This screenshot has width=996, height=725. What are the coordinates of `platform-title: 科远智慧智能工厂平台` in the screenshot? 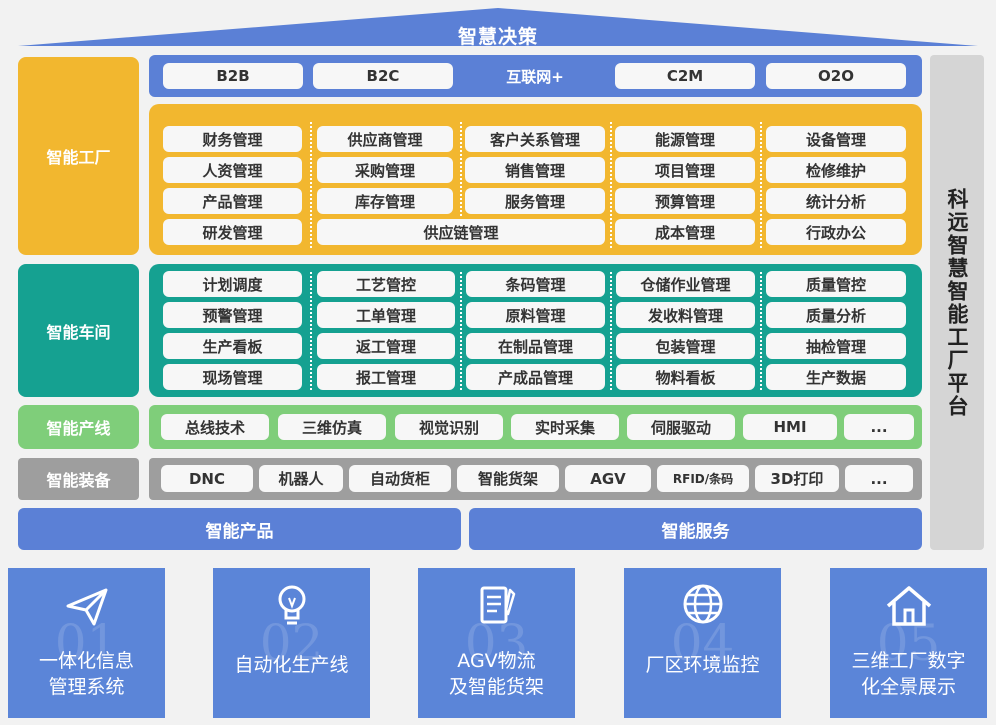 It's located at (957, 302).